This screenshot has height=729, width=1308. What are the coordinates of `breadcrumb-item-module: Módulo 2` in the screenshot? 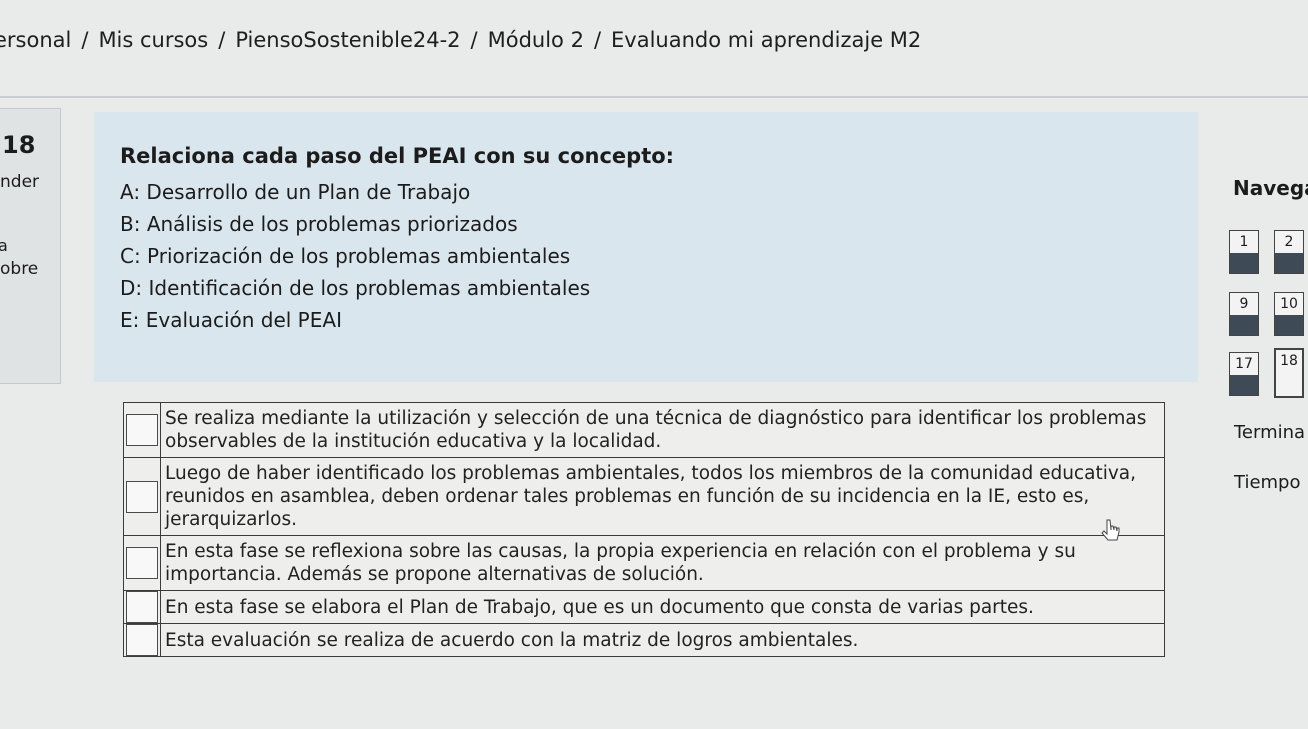 It's located at (536, 40).